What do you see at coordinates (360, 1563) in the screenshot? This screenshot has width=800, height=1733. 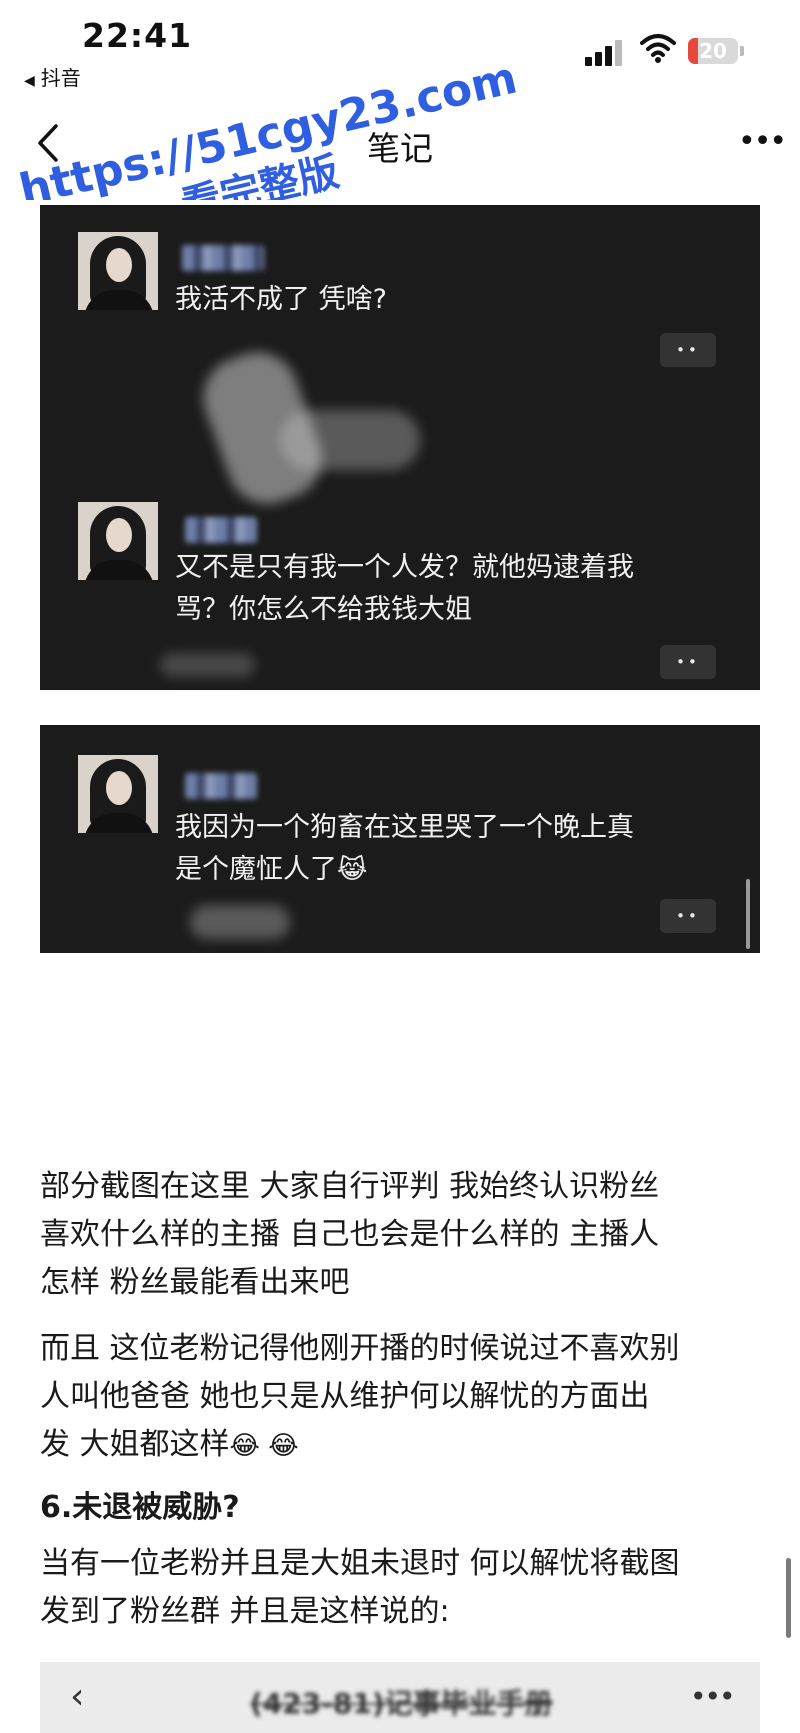 I see `article-line: 当有一位老粉并且是大姐未退时 何以解忧将截图` at bounding box center [360, 1563].